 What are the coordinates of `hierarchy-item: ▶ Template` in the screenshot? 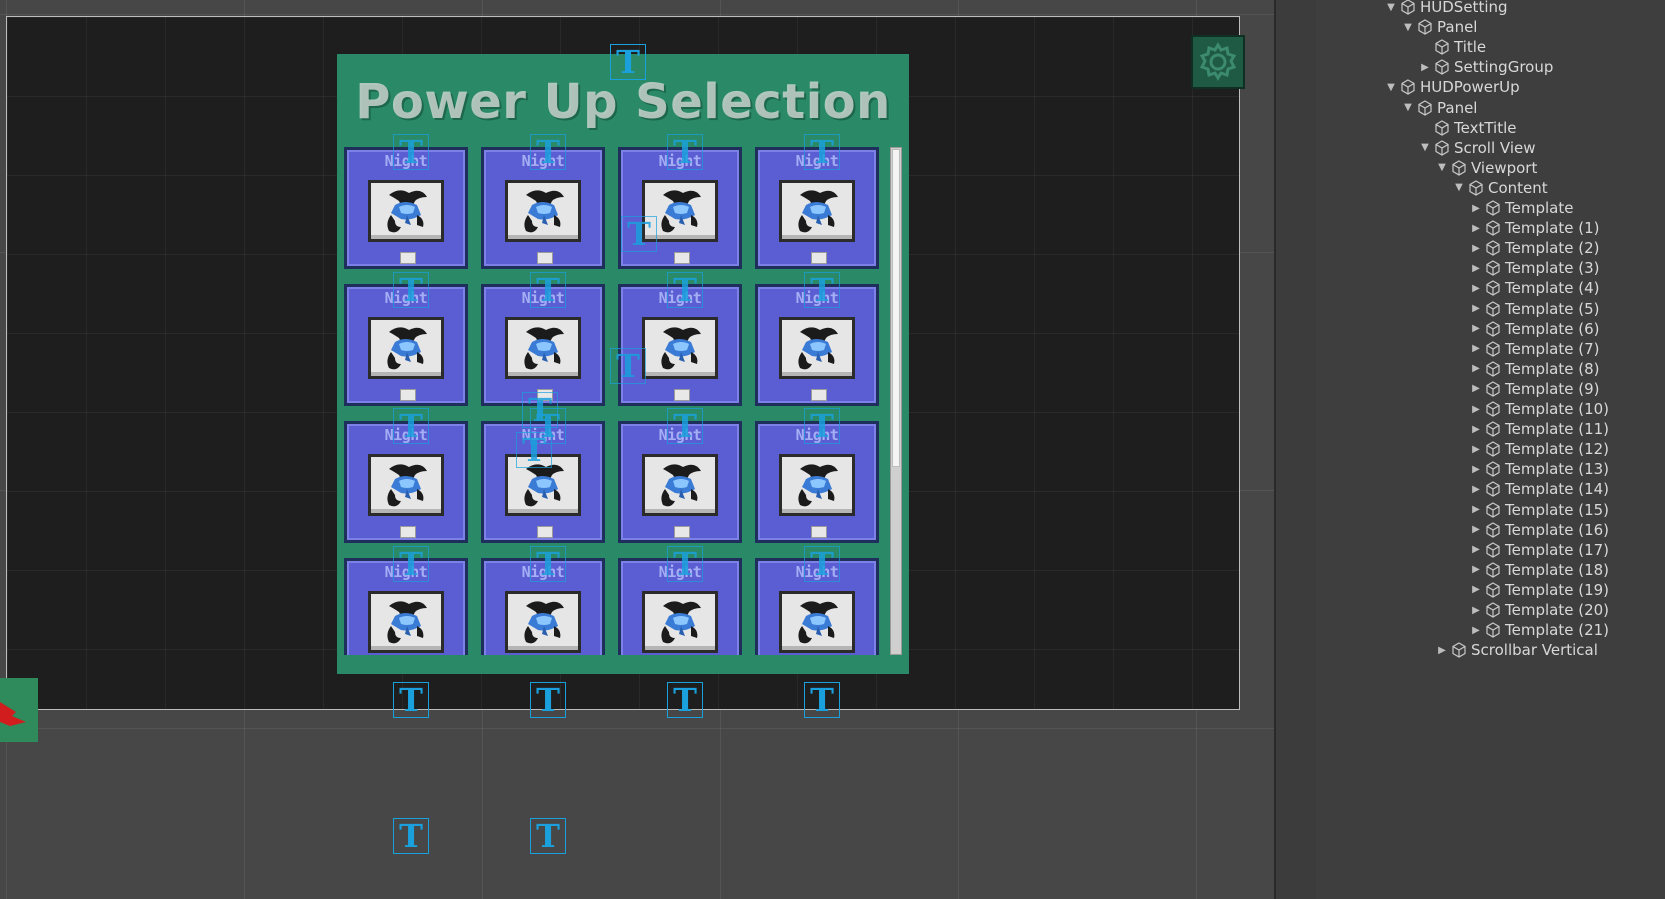 It's located at (1521, 208).